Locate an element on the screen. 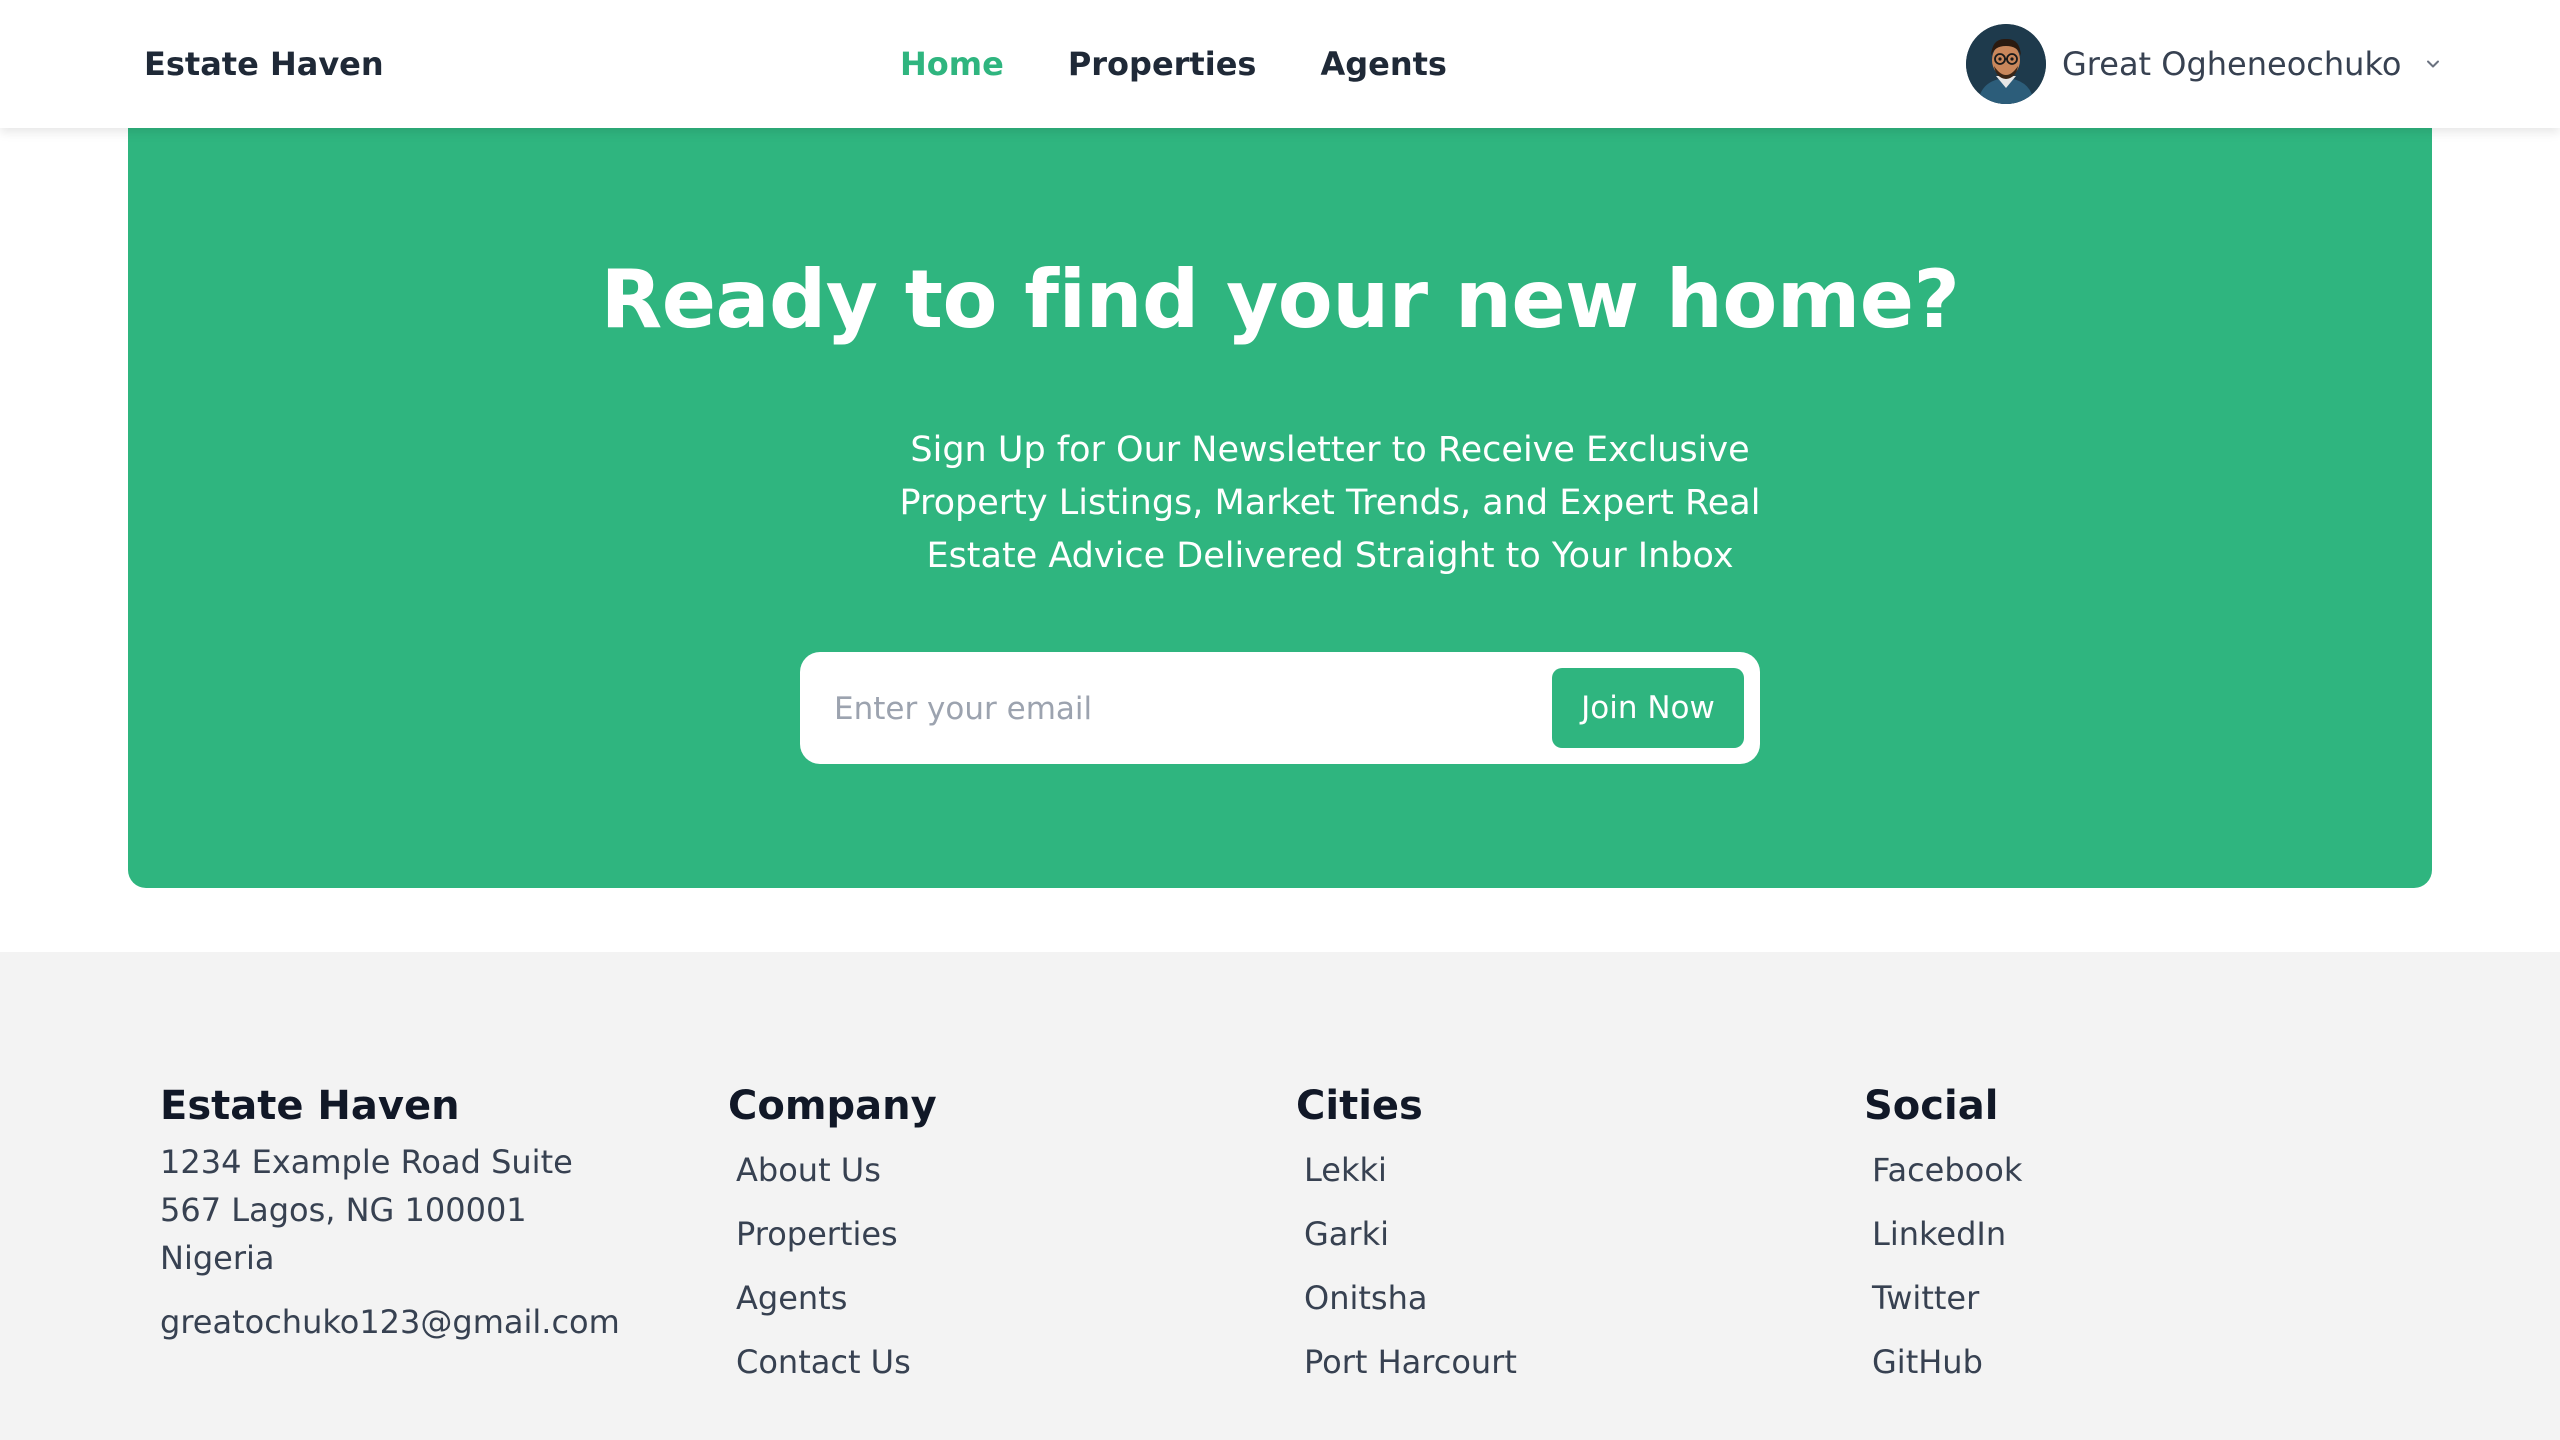  footer-link-properties: Properties is located at coordinates (817, 1234).